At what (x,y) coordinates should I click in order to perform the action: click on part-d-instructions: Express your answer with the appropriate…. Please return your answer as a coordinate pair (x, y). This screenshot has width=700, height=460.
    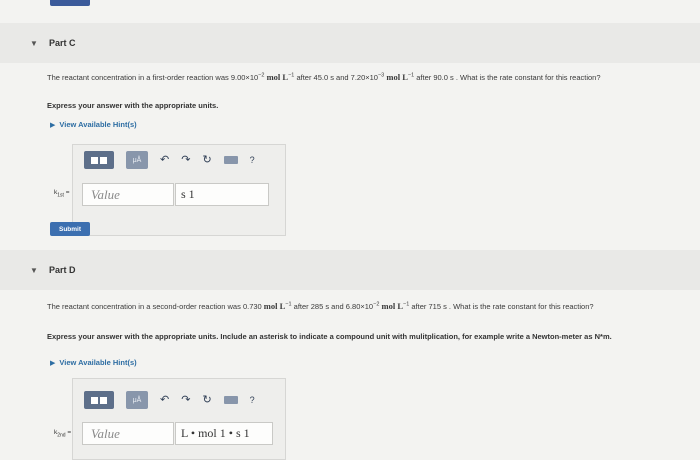
    Looking at the image, I should click on (329, 336).